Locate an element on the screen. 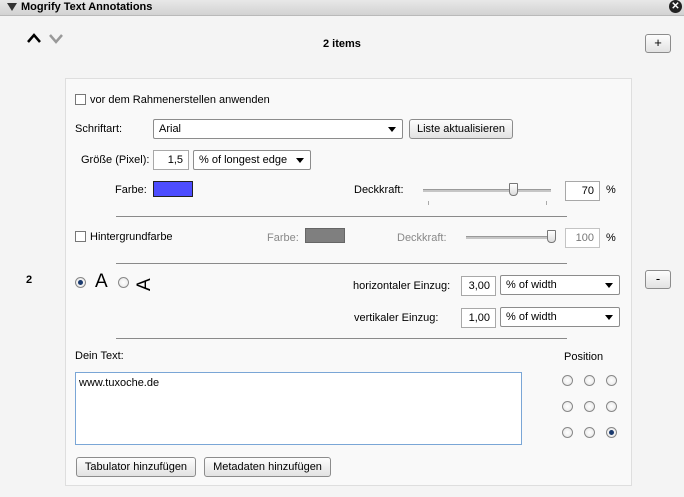  panel-title: Mogrify Text Annotations is located at coordinates (87, 7).